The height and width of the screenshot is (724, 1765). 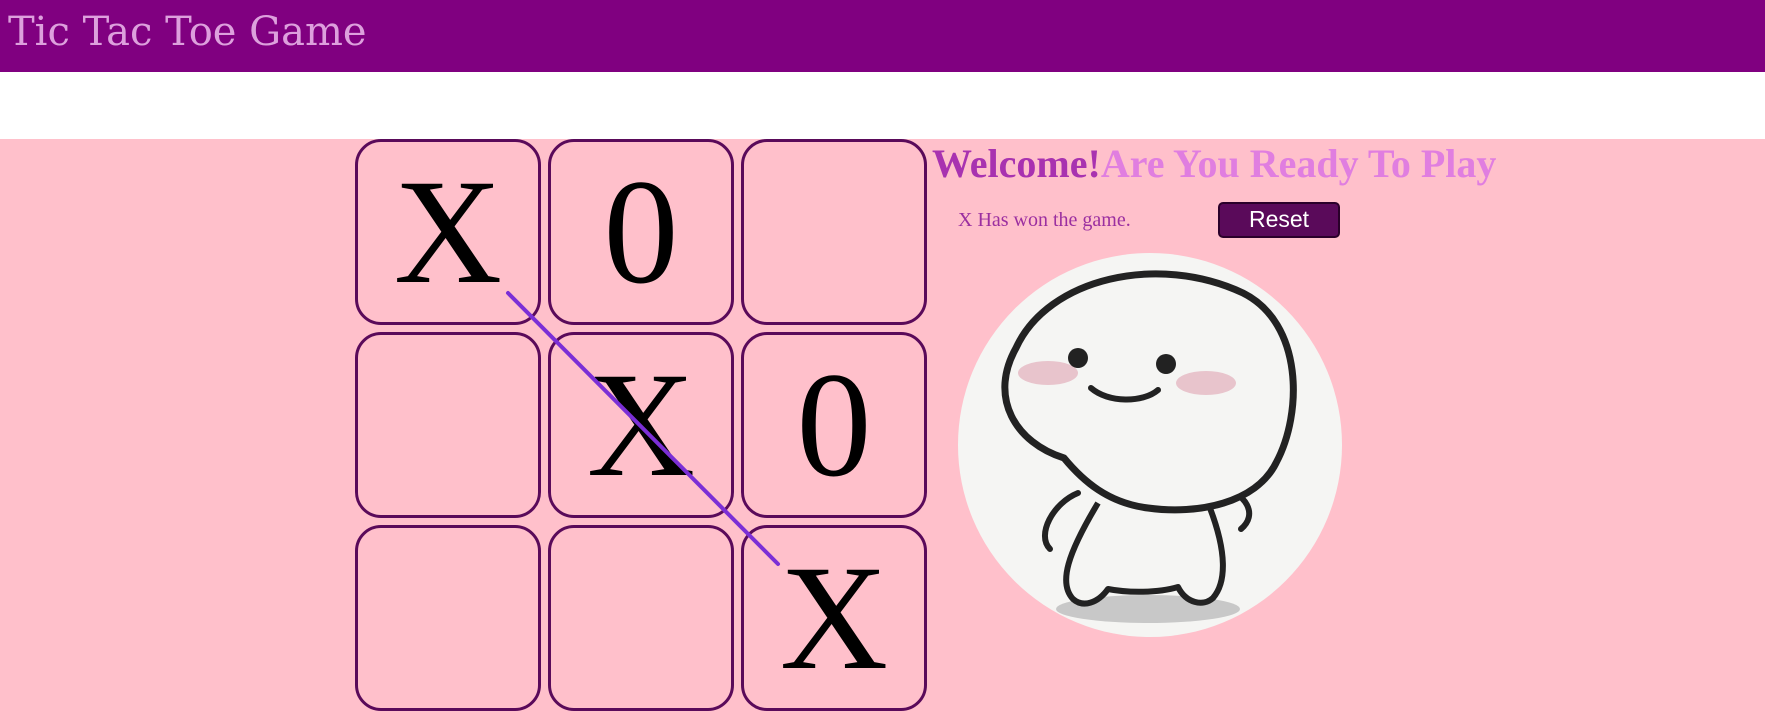 What do you see at coordinates (448, 232) in the screenshot?
I see `board-cell-1: X` at bounding box center [448, 232].